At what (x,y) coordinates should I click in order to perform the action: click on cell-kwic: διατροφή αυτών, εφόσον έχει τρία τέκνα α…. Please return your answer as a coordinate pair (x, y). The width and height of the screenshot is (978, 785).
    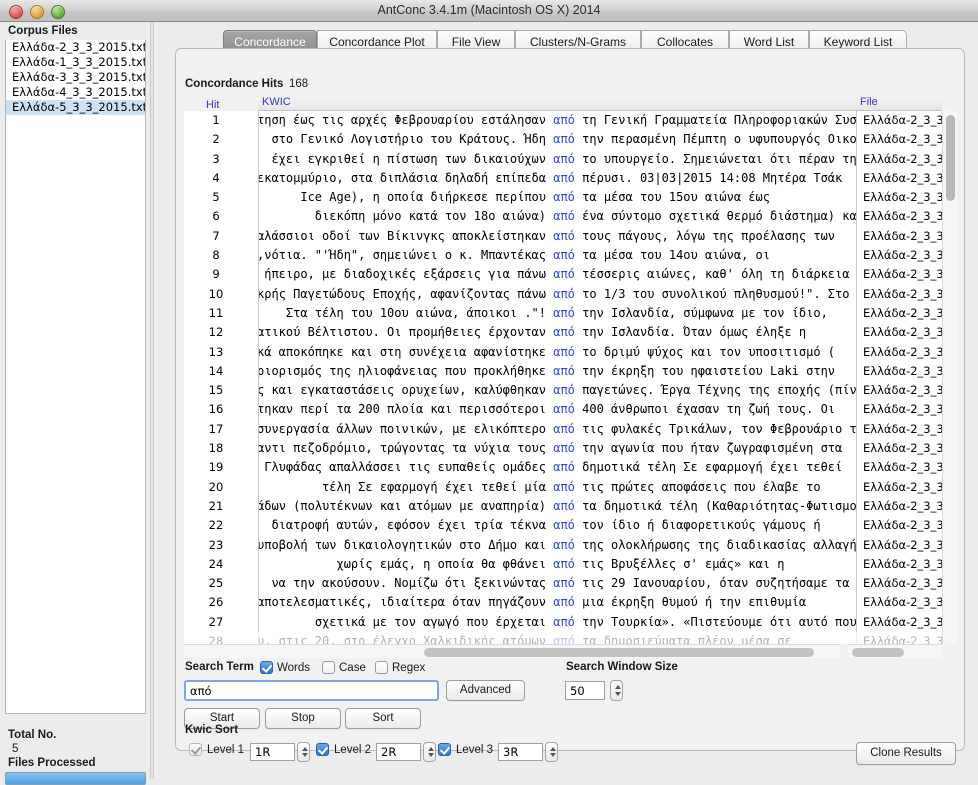
    Looking at the image, I should click on (557, 526).